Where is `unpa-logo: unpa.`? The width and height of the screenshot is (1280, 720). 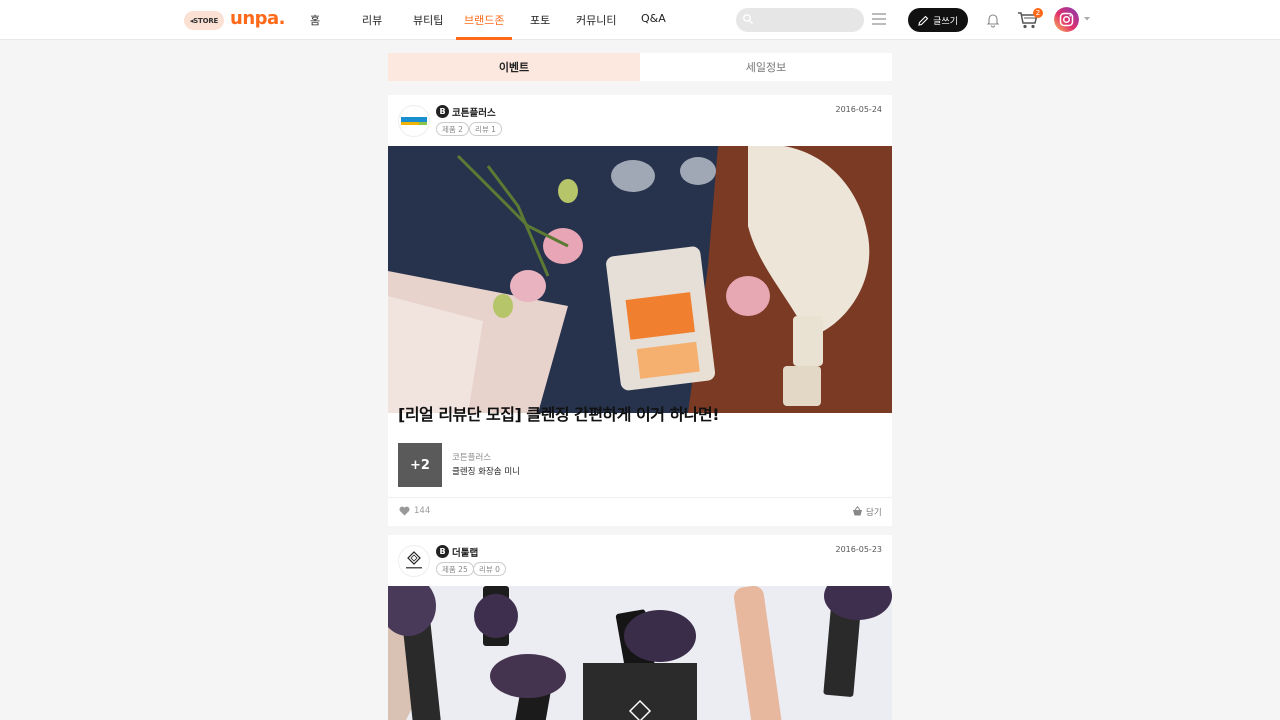
unpa-logo: unpa. is located at coordinates (258, 18).